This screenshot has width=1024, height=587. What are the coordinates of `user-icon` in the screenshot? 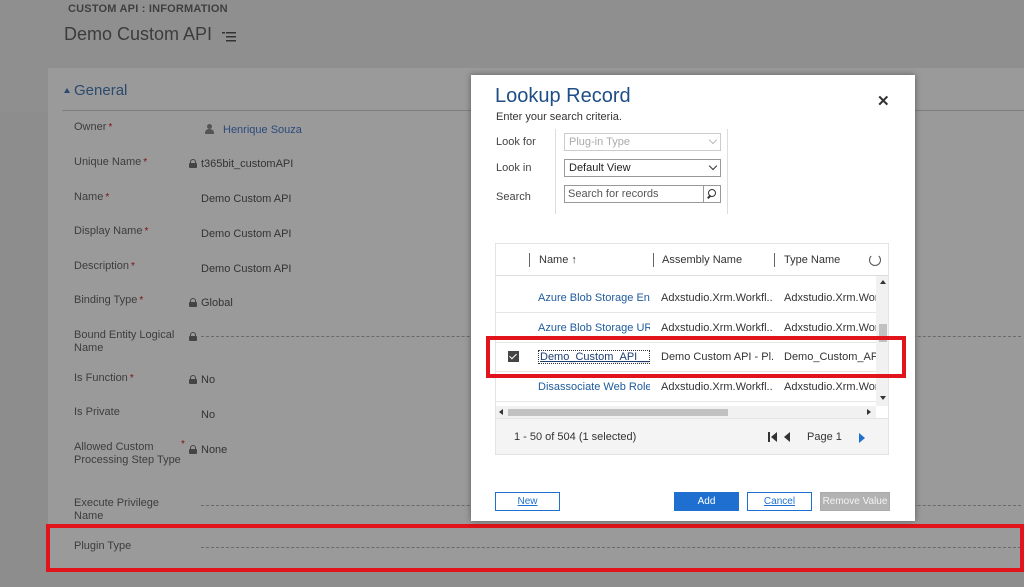 It's located at (209, 129).